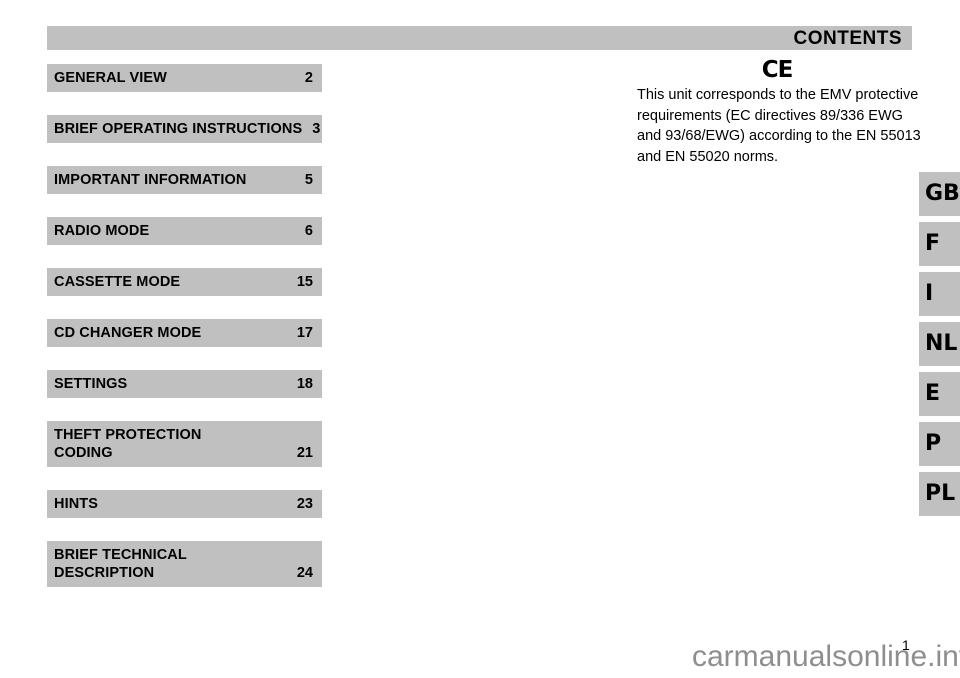  What do you see at coordinates (128, 333) in the screenshot?
I see `toc-entry-label: CD CHANGER MODE` at bounding box center [128, 333].